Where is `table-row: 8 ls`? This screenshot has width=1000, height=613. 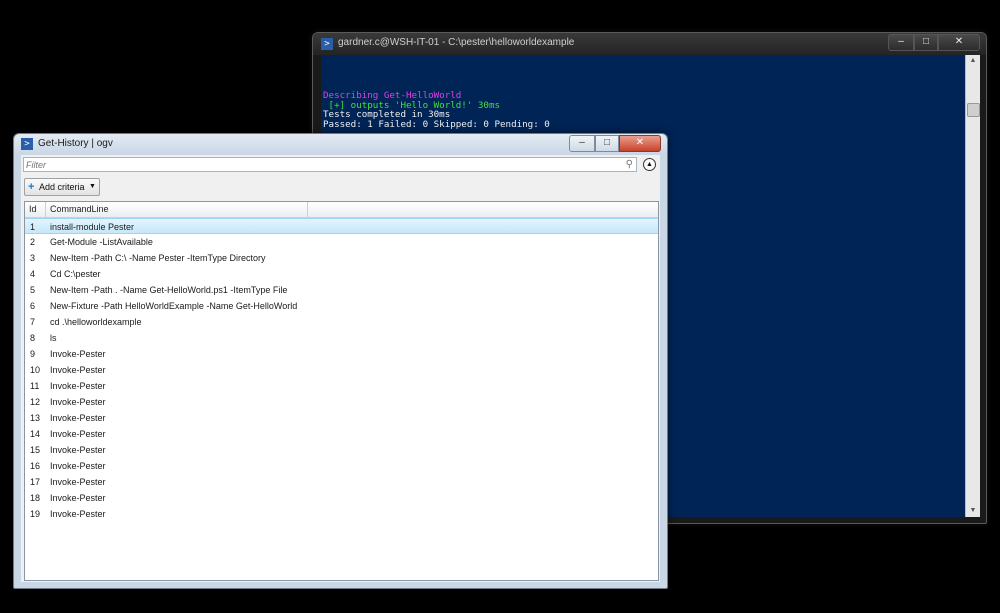
table-row: 8 ls is located at coordinates (341, 338).